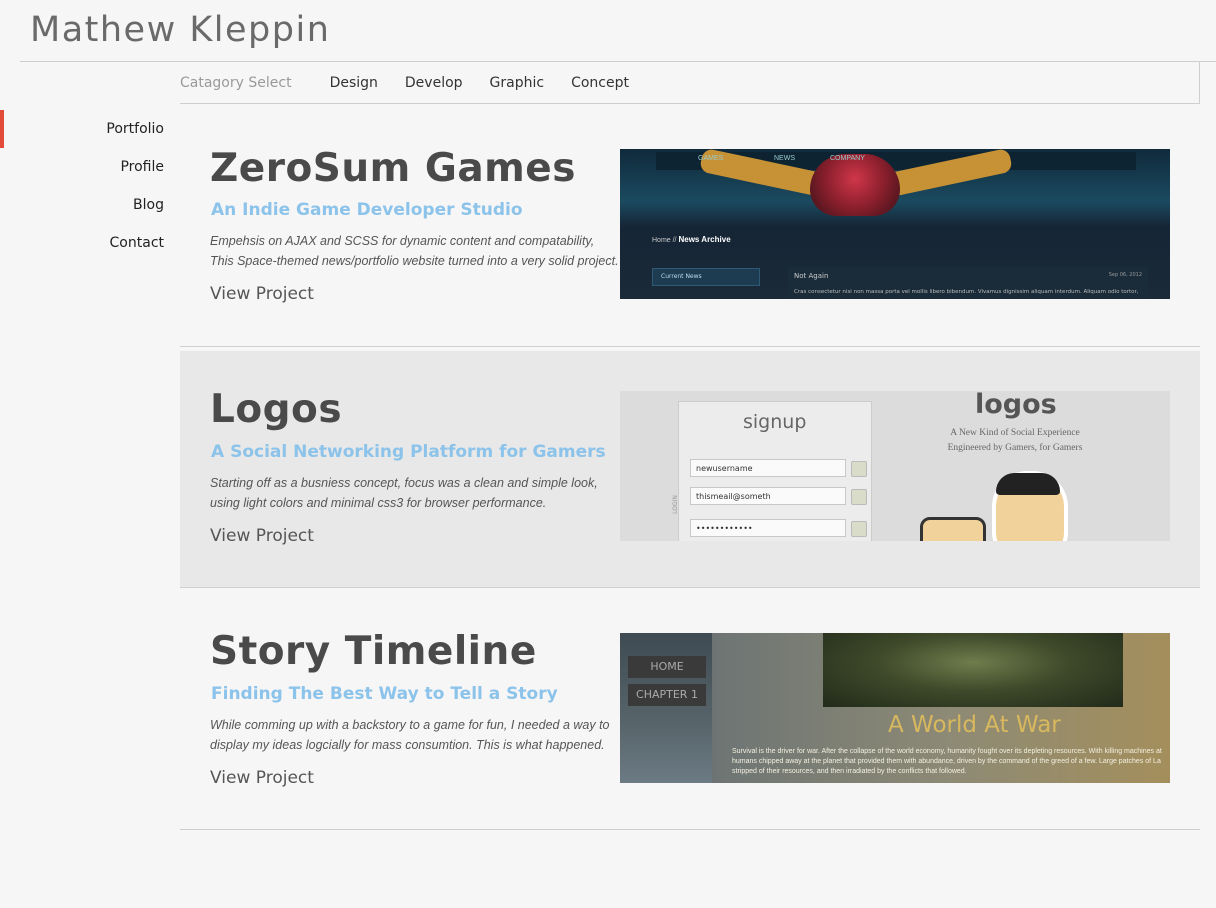  What do you see at coordinates (1015, 433) in the screenshot?
I see `thumb-tagline: A New Kind of Social Experience` at bounding box center [1015, 433].